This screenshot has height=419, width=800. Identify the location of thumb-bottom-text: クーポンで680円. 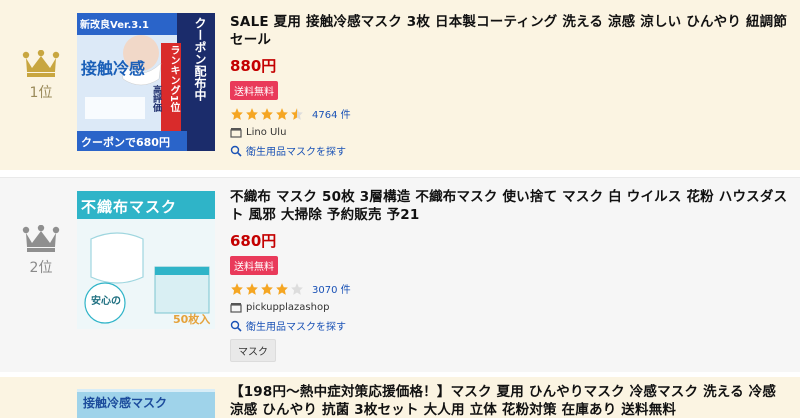
(125, 142).